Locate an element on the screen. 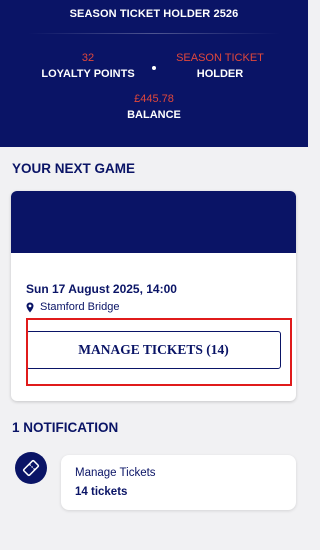 This screenshot has height=550, width=320. notification-title: Manage Tickets is located at coordinates (115, 473).